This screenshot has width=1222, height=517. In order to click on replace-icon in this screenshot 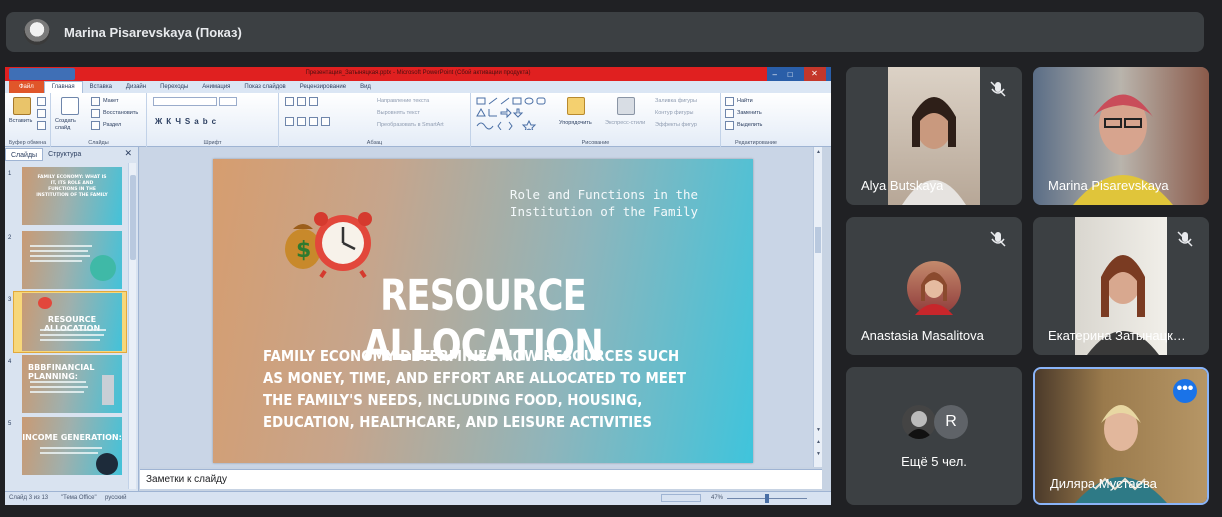, I will do `click(729, 113)`.